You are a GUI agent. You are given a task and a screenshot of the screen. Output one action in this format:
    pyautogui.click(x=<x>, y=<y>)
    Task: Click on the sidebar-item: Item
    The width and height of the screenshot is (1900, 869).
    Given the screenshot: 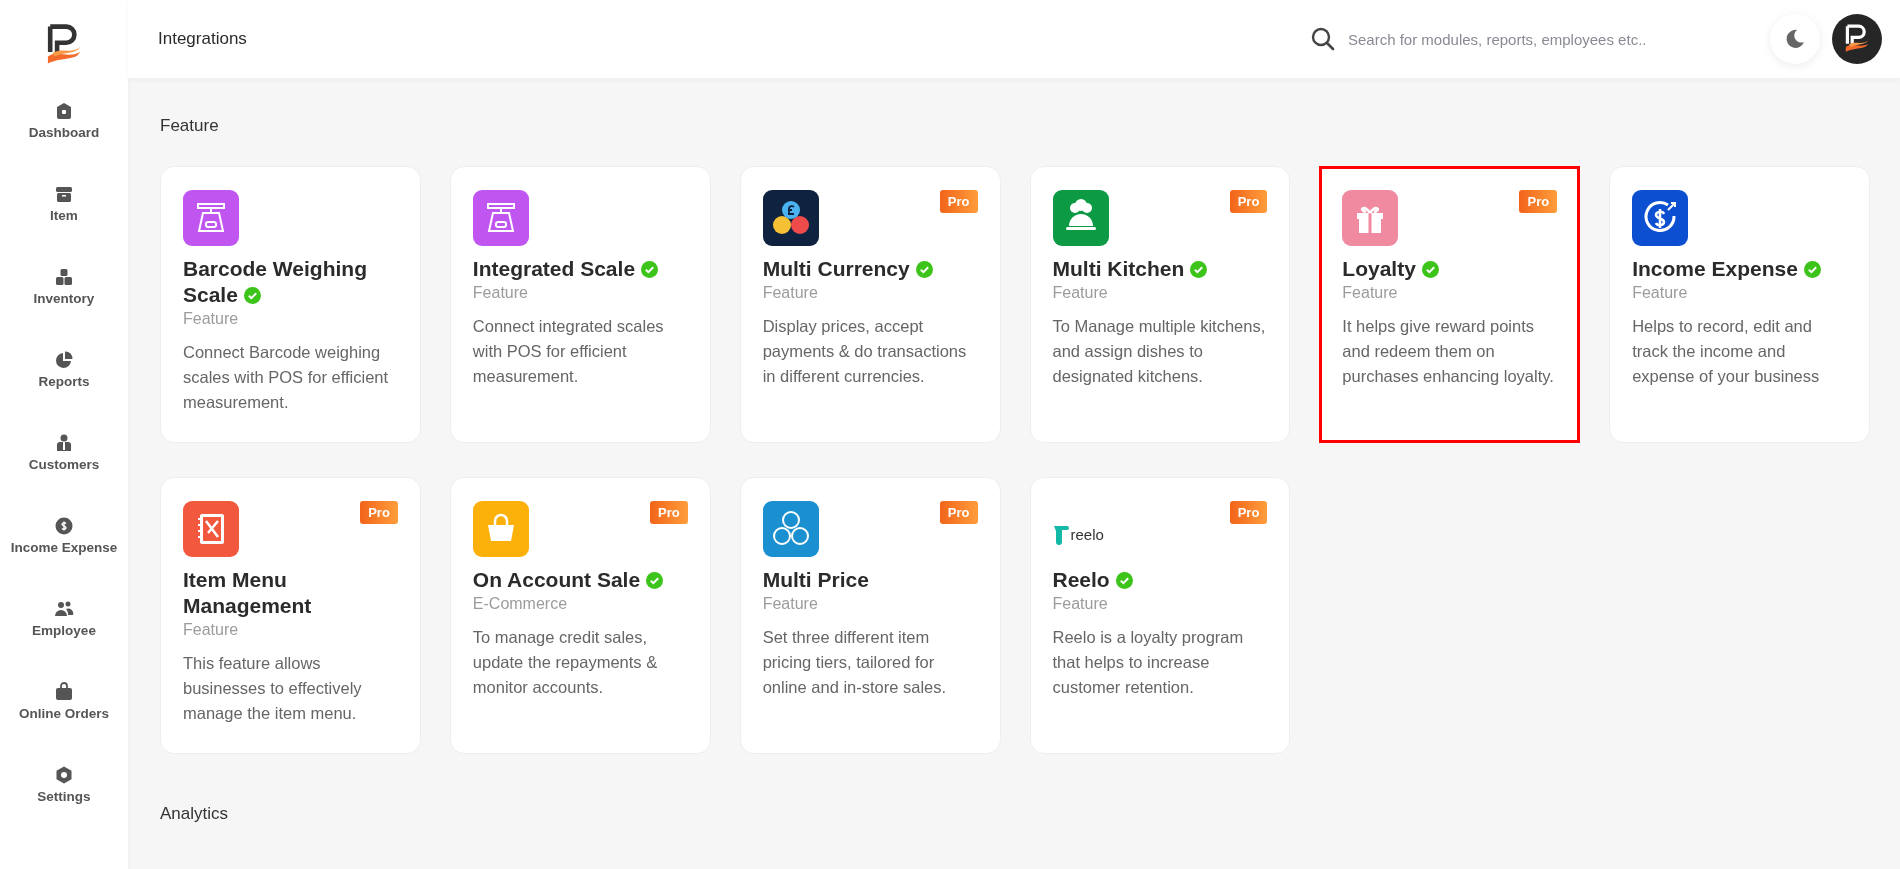 What is the action you would take?
    pyautogui.click(x=64, y=203)
    